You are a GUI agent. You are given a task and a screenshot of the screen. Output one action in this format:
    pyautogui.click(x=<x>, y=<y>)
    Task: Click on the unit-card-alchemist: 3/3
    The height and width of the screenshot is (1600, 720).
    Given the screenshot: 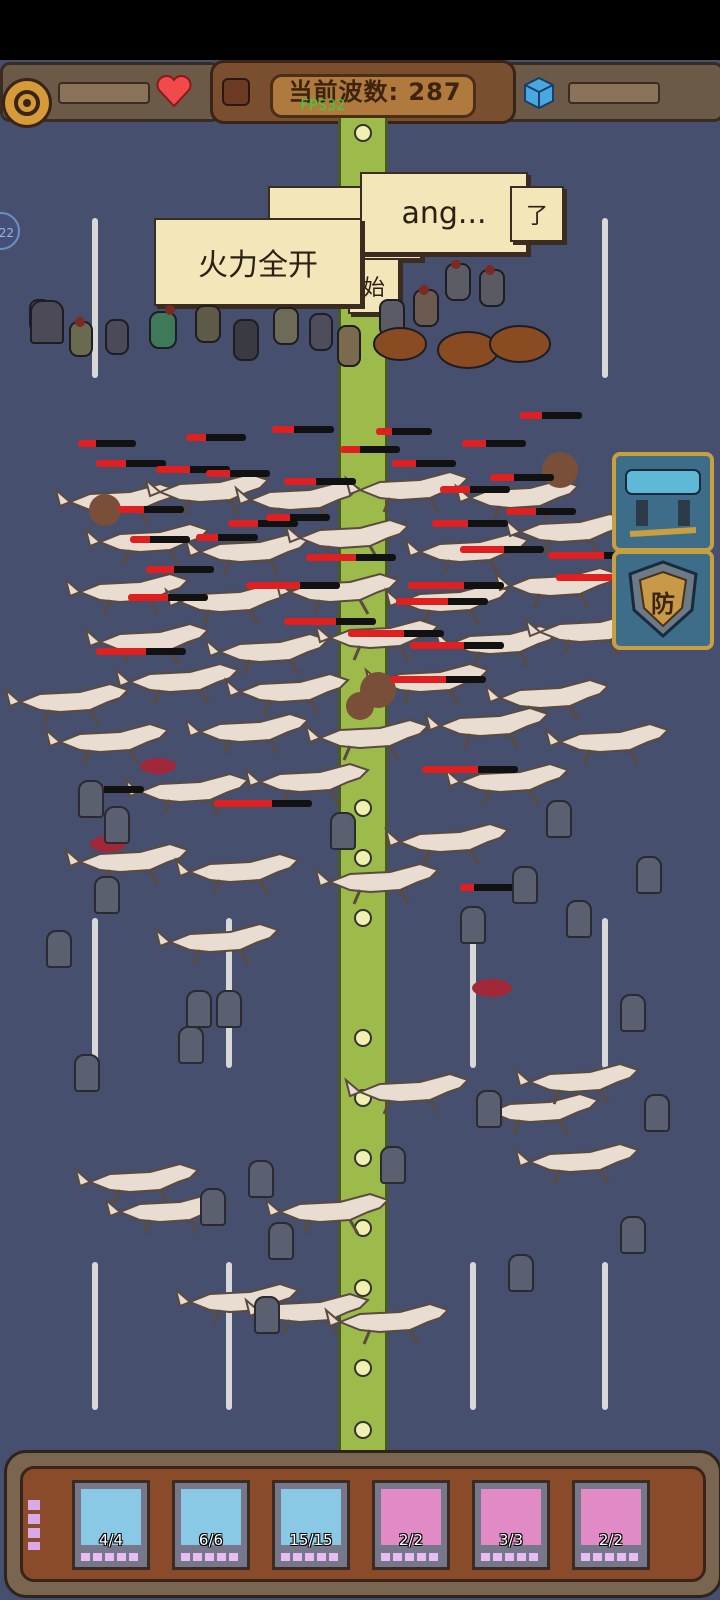 What is the action you would take?
    pyautogui.click(x=511, y=1525)
    